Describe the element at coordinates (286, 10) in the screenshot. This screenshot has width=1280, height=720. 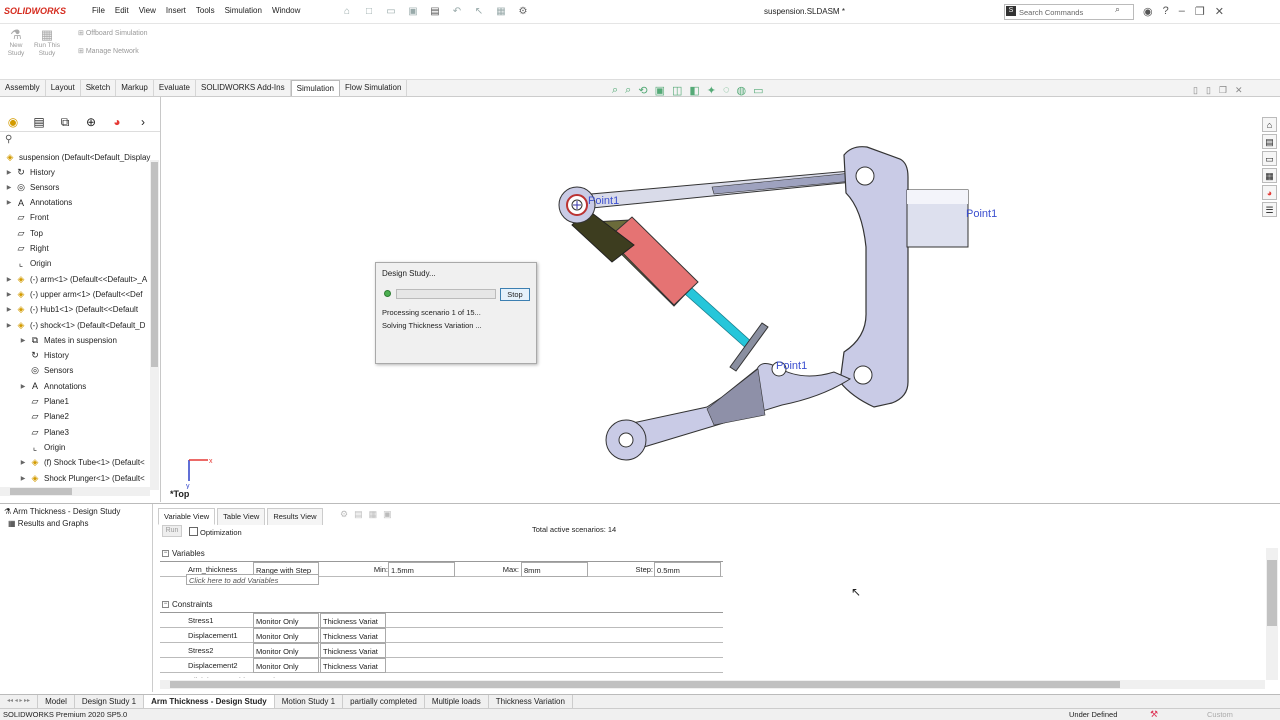
I see `menu-window: Window` at that location.